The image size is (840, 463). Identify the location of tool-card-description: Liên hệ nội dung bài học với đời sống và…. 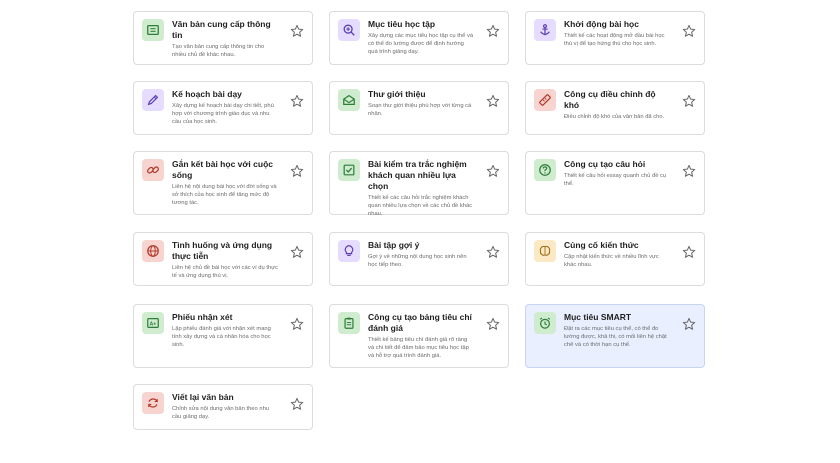
(224, 195).